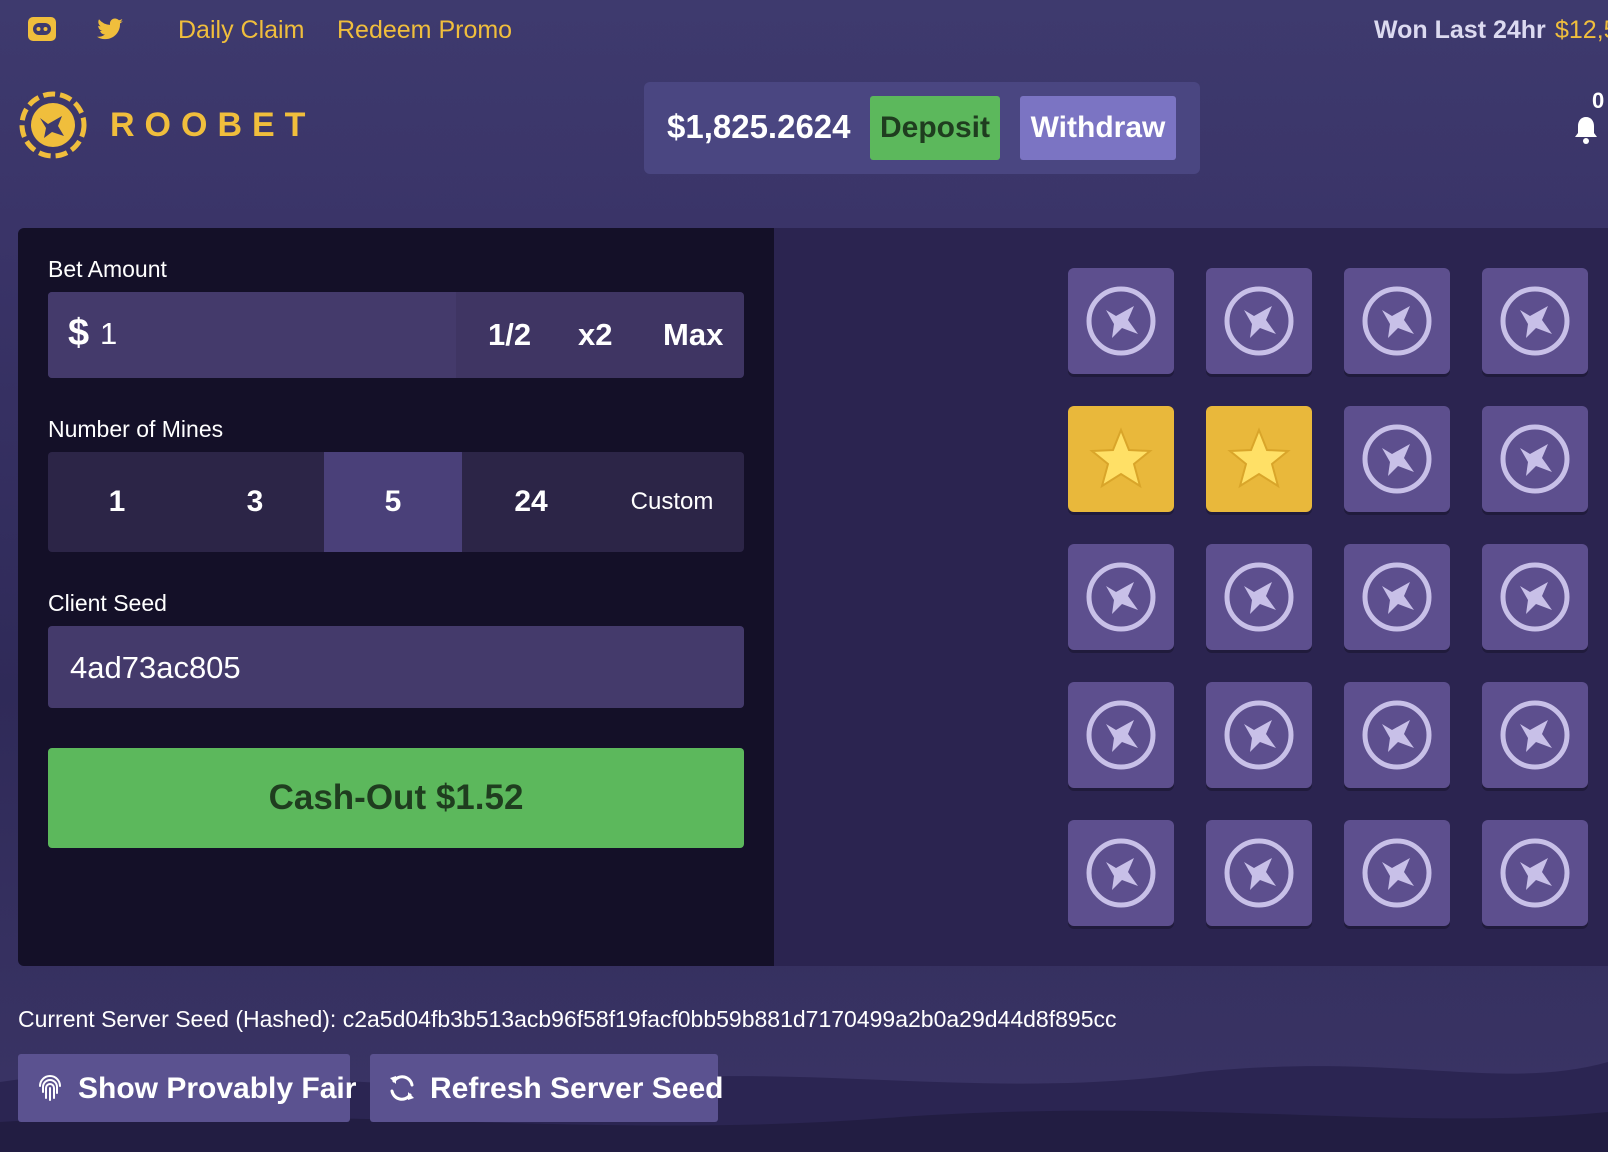 The width and height of the screenshot is (1608, 1152). Describe the element at coordinates (693, 335) in the screenshot. I see `max-bet-button: Max` at that location.